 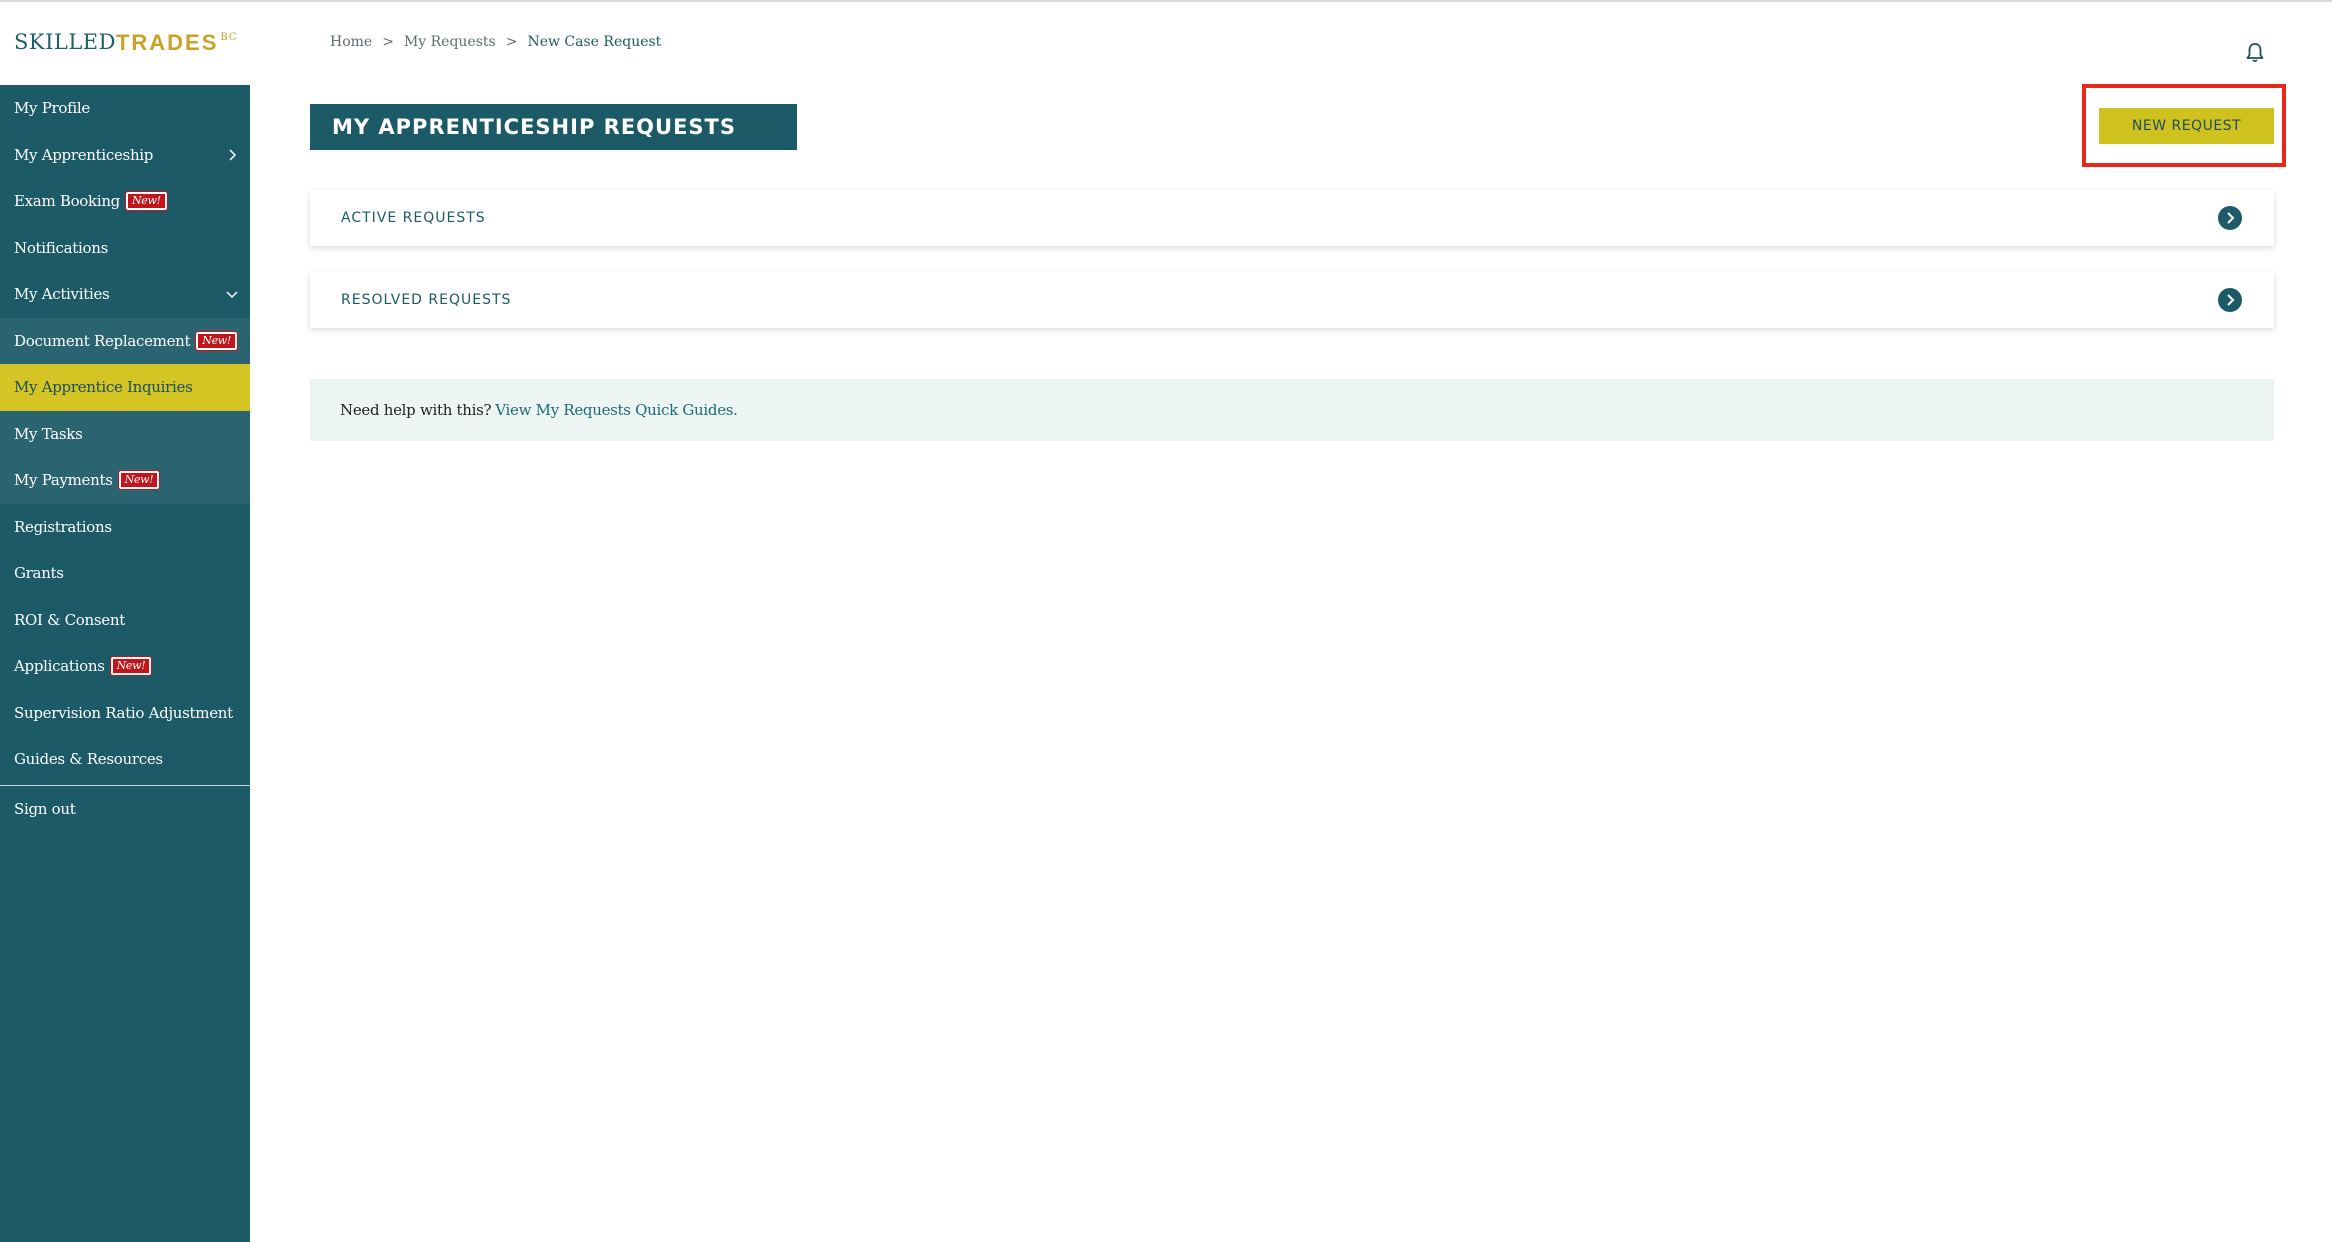 What do you see at coordinates (616, 410) in the screenshot?
I see `quick-guides-link: View My Requests Quick Guides.` at bounding box center [616, 410].